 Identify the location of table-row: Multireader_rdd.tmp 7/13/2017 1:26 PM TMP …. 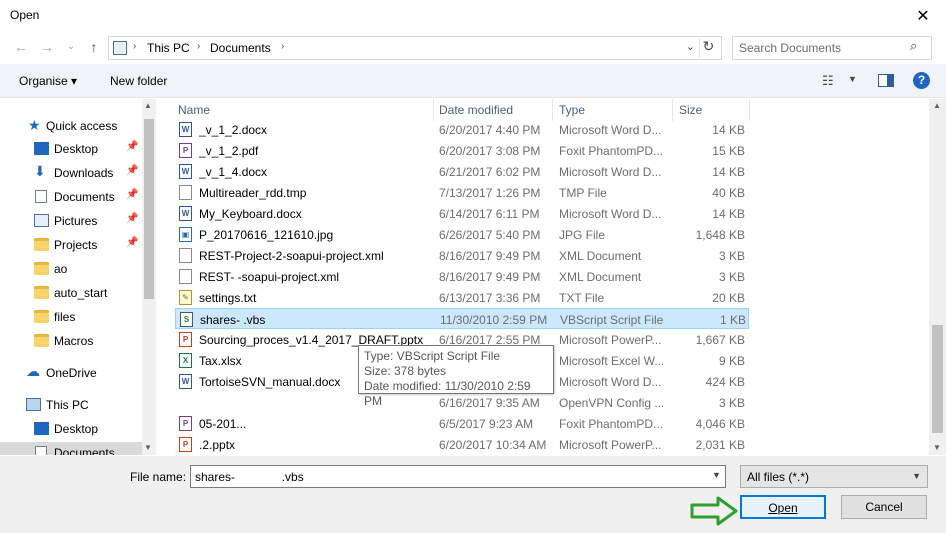
(462, 192).